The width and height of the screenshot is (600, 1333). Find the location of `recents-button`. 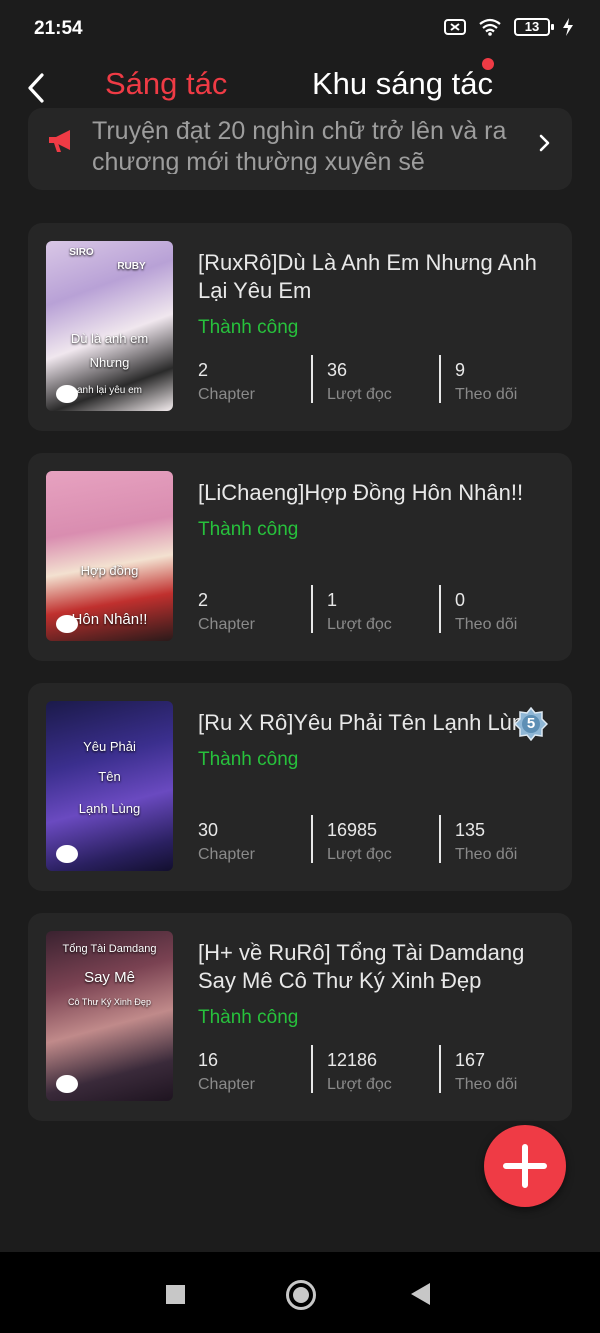

recents-button is located at coordinates (175, 1294).